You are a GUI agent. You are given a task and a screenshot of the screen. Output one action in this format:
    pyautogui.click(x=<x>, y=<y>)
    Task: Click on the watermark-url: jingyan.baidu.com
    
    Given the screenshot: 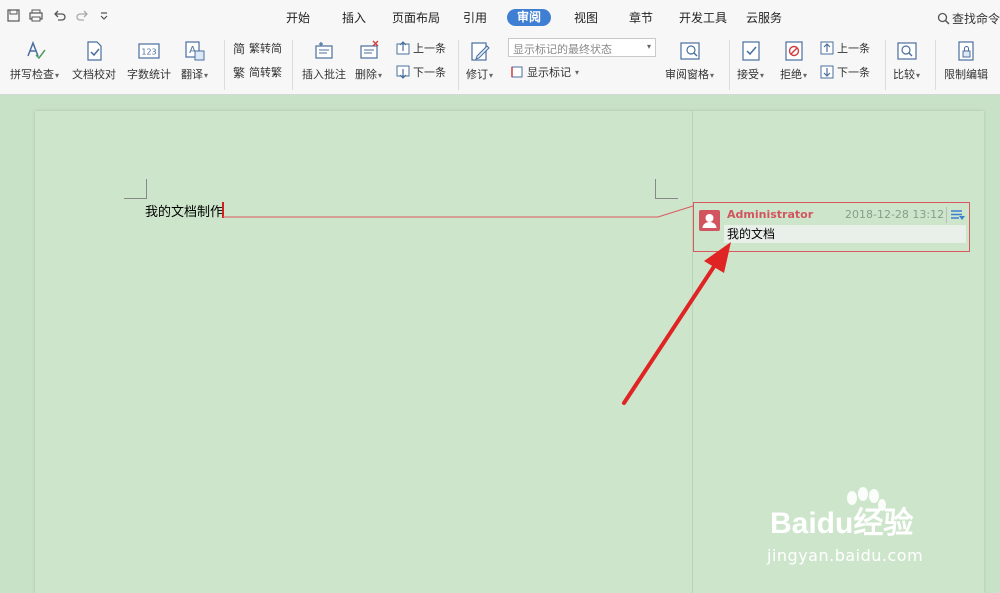 What is the action you would take?
    pyautogui.click(x=845, y=555)
    